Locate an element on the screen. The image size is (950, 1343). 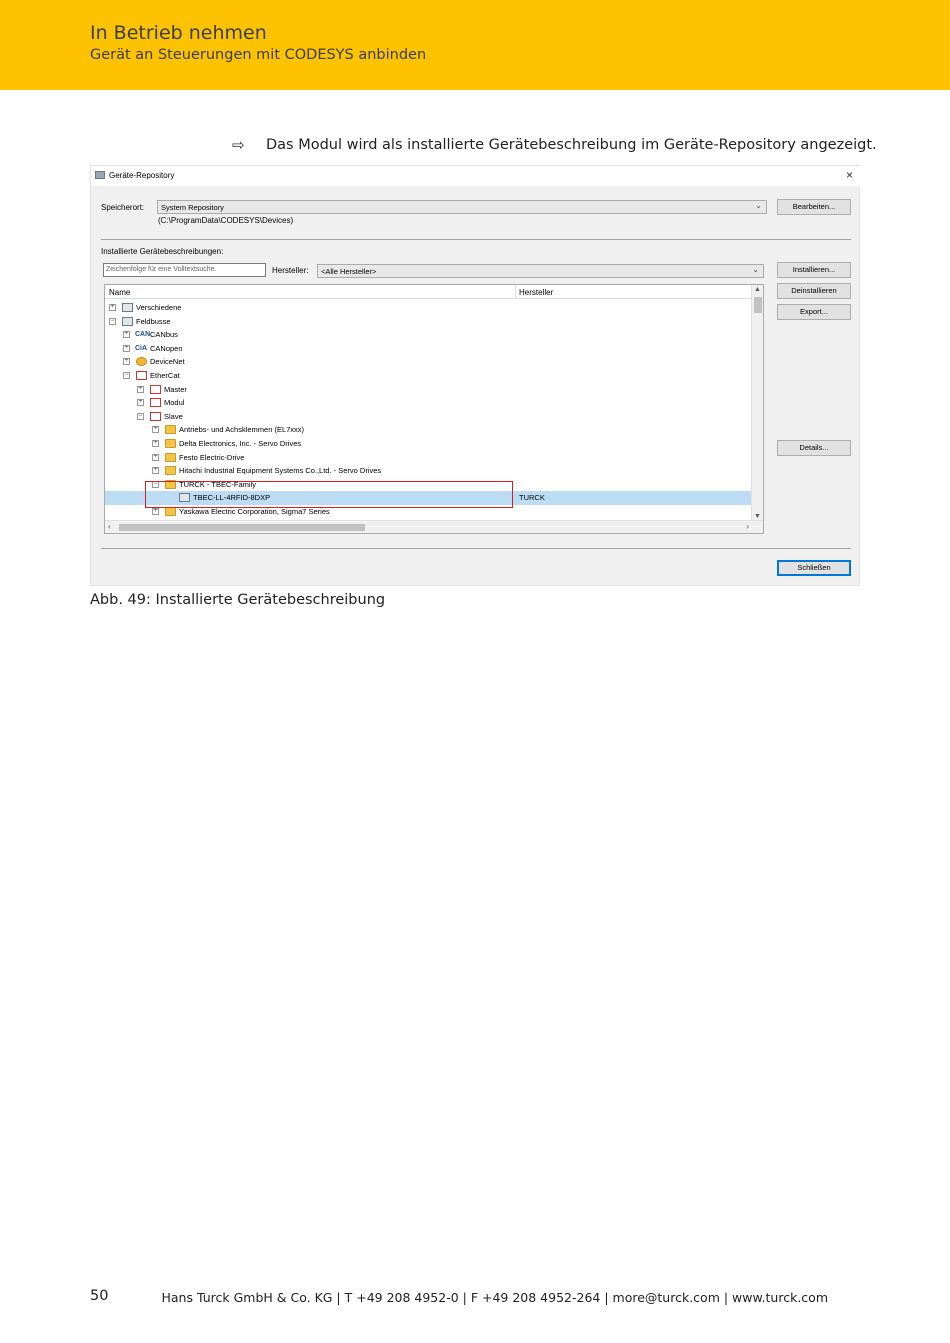
tree-row-label: DeviceNet is located at coordinates (167, 362).